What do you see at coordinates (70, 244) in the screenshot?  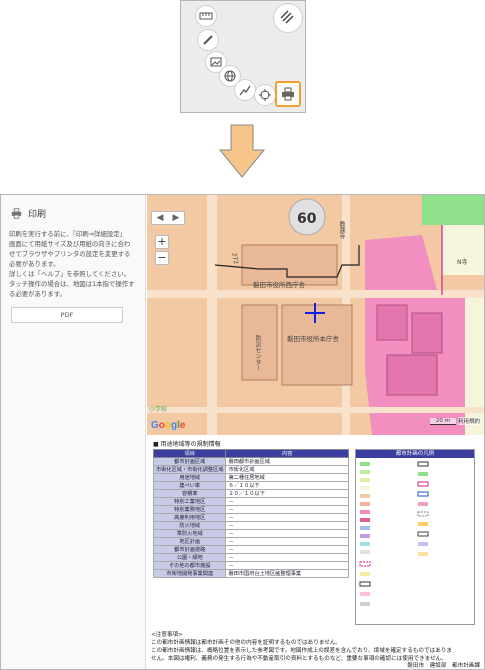 I see `instruction-line: 画面にて用紙サイズ及び用紙の向きに合わ` at bounding box center [70, 244].